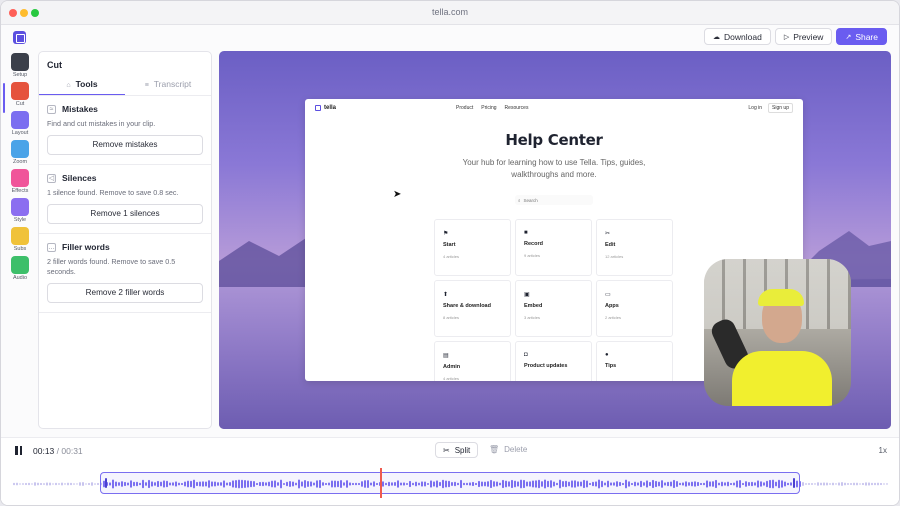  I want to click on clip-selection, so click(450, 483).